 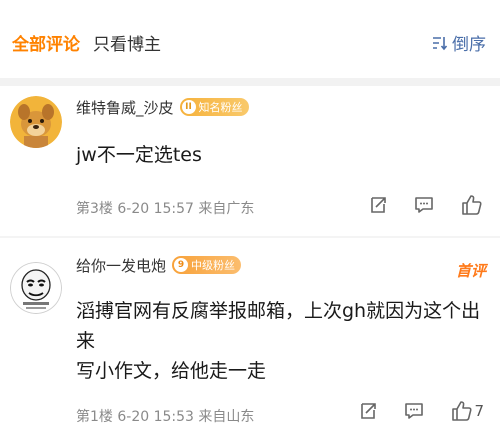 What do you see at coordinates (181, 265) in the screenshot?
I see `fan-level-icon: 9` at bounding box center [181, 265].